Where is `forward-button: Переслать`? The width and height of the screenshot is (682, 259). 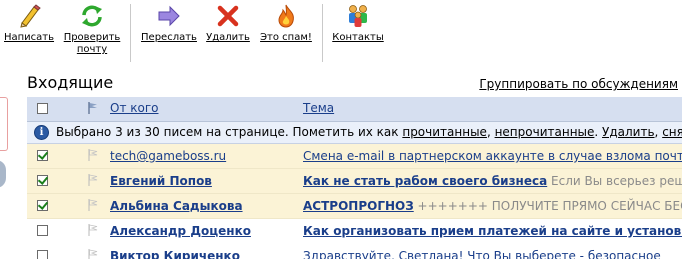 forward-button: Переслать is located at coordinates (169, 23).